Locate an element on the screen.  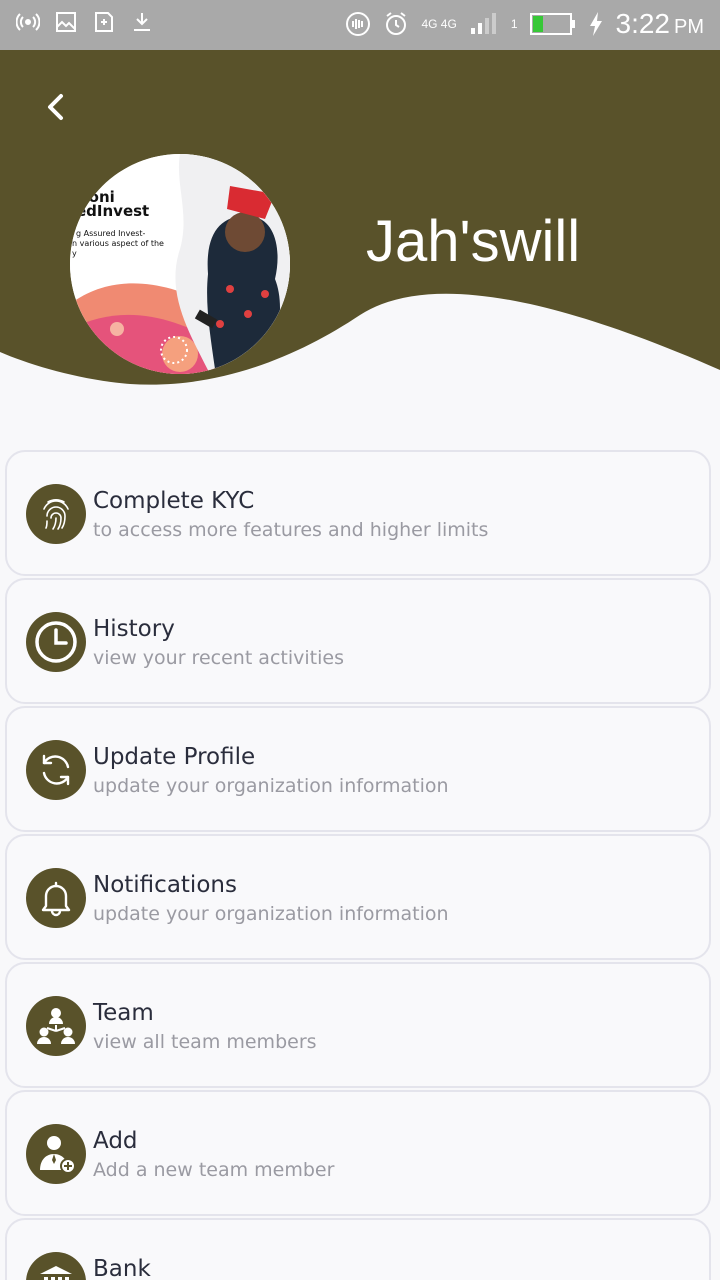
alarm-icon is located at coordinates (396, 23).